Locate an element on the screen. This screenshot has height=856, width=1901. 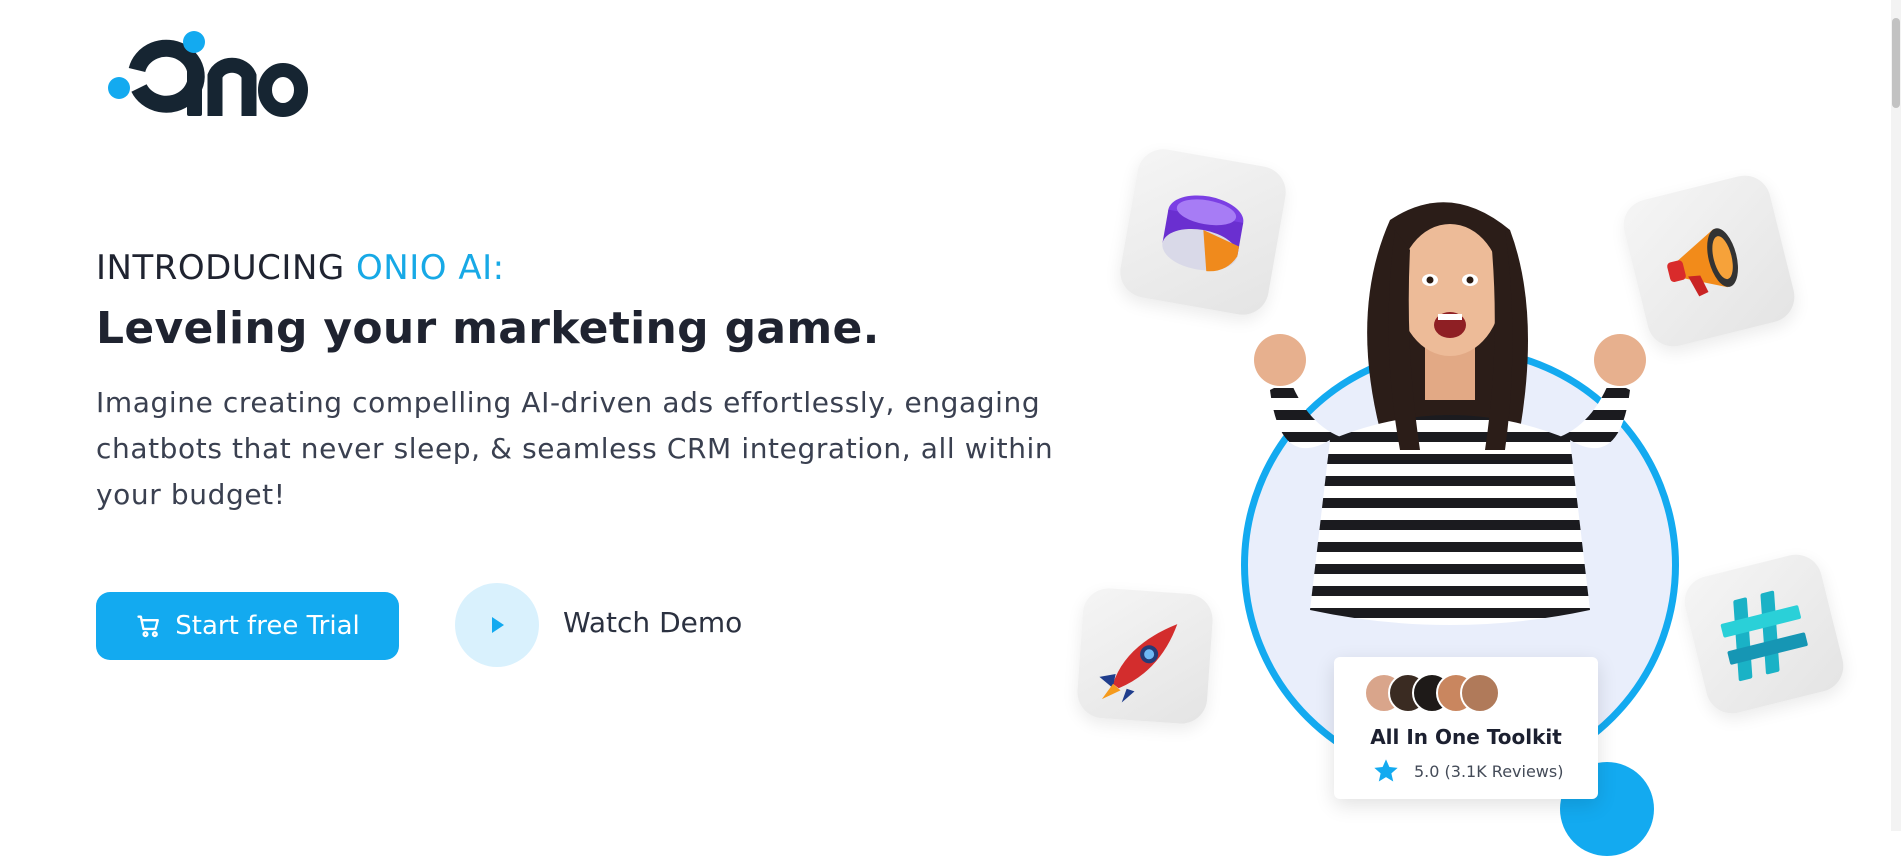
onio-logo is located at coordinates (210, 73).